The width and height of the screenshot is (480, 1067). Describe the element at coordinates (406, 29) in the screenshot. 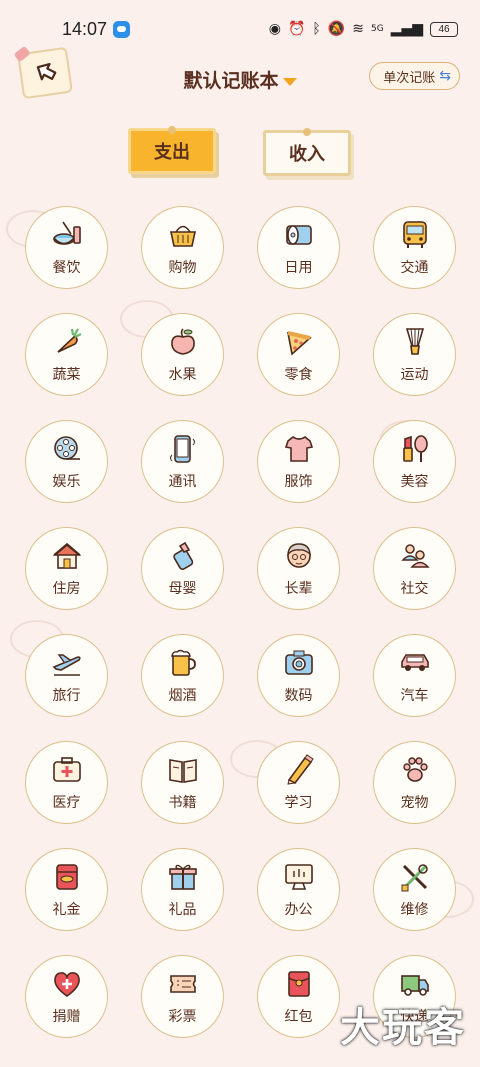

I see `signal-icon: ▂▄▆` at that location.